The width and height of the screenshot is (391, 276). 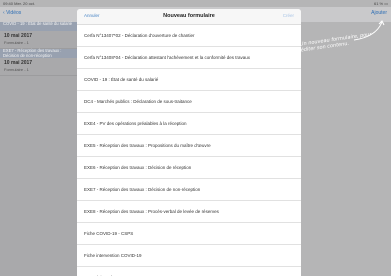 I want to click on modal-title: Nouveau formulaire, so click(x=189, y=16).